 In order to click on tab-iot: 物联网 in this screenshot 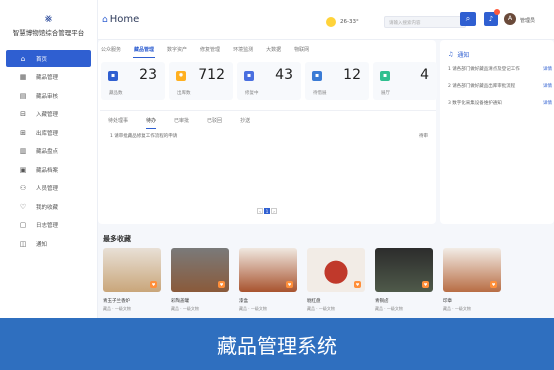, I will do `click(301, 50)`.